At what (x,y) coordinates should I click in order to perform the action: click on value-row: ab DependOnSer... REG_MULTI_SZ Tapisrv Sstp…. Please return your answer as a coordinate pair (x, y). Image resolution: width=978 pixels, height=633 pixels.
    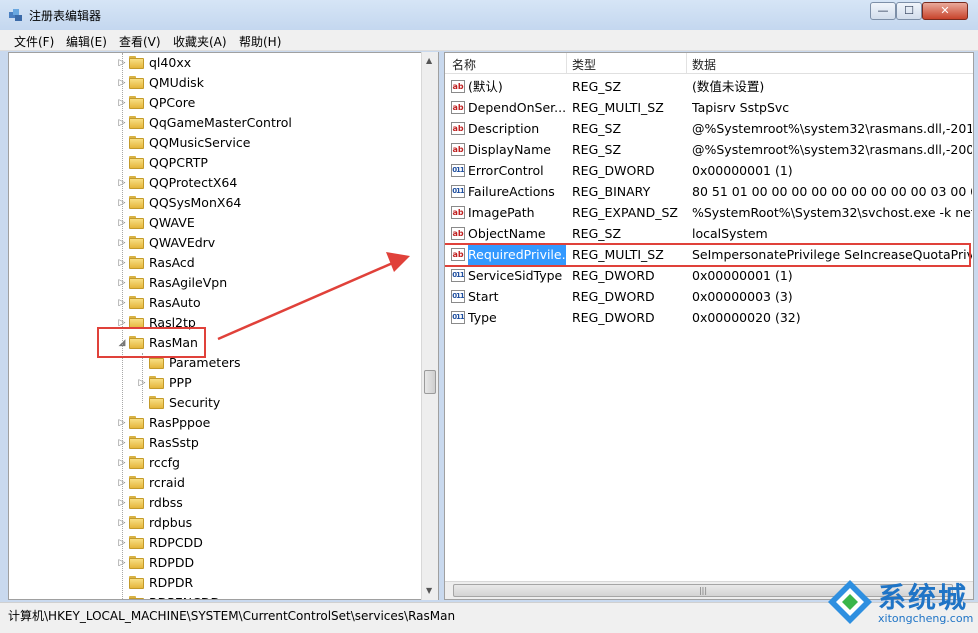
    Looking at the image, I should click on (709, 107).